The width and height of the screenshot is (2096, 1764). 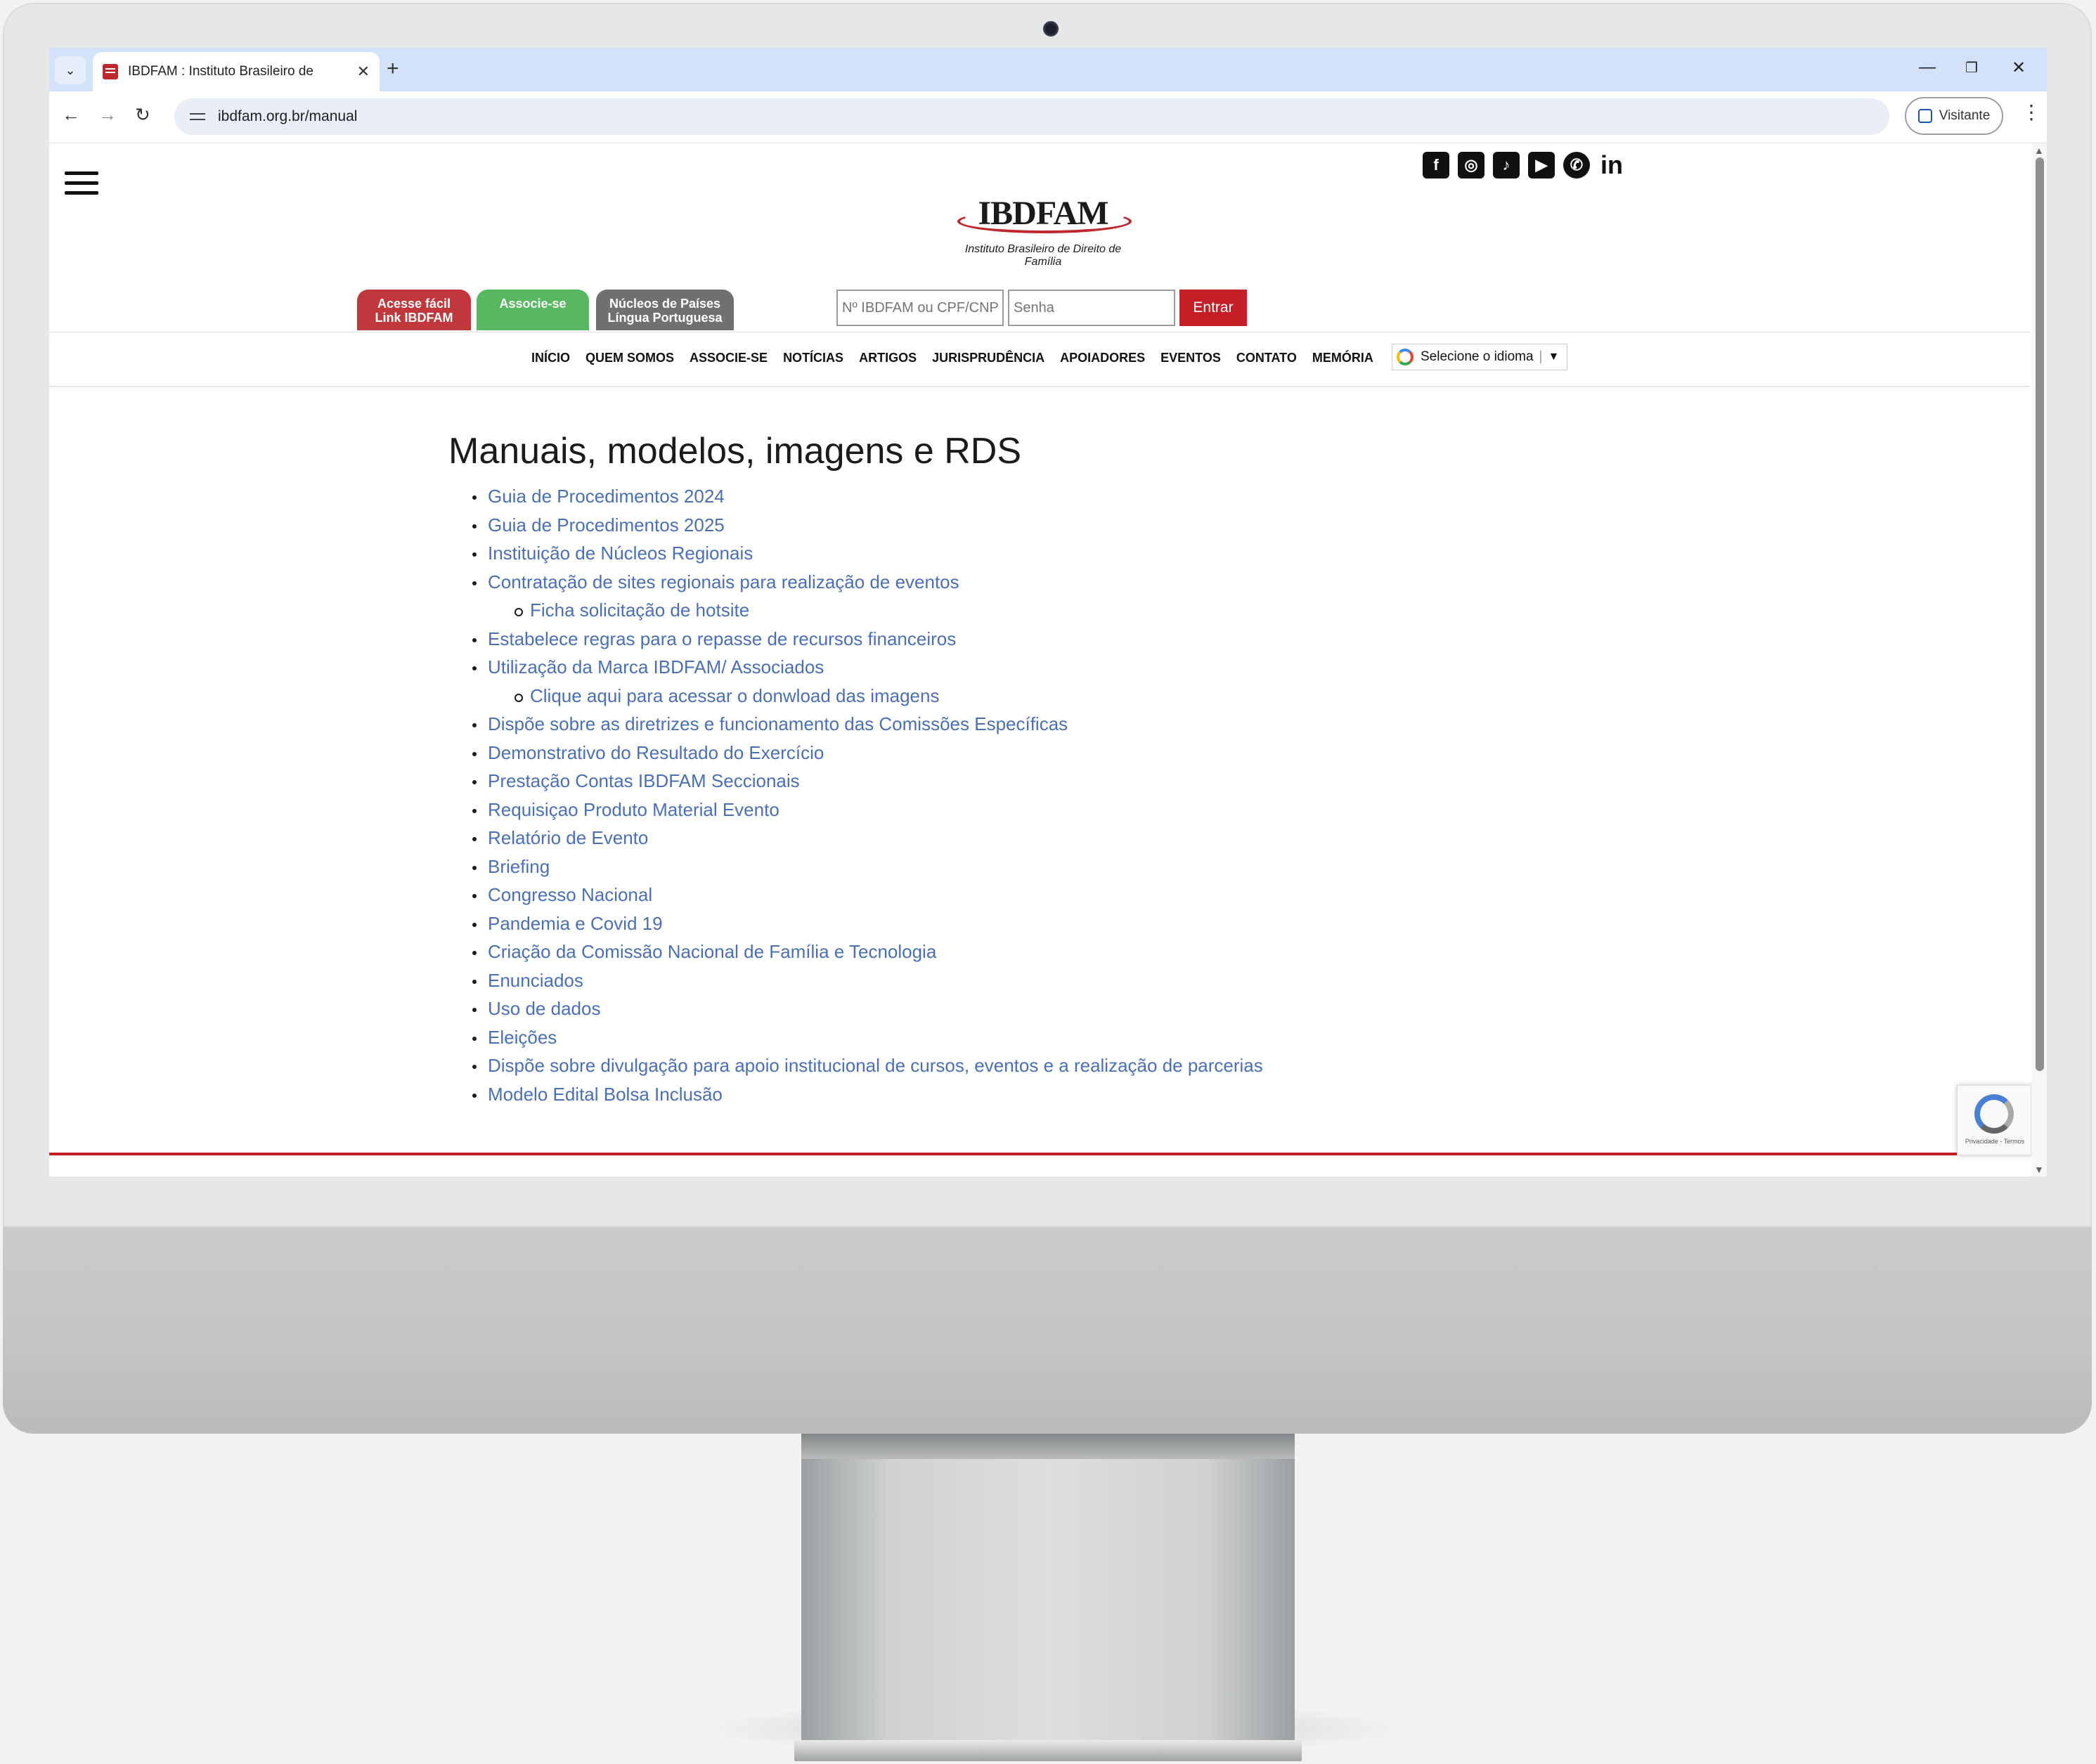 I want to click on active-tab: IBDFAM : Instituto Brasileiro de ✕, so click(x=236, y=71).